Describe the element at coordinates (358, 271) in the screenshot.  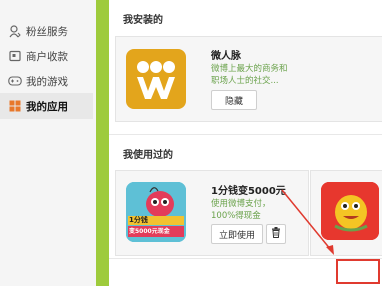
I see `annotation-highlight-box` at that location.